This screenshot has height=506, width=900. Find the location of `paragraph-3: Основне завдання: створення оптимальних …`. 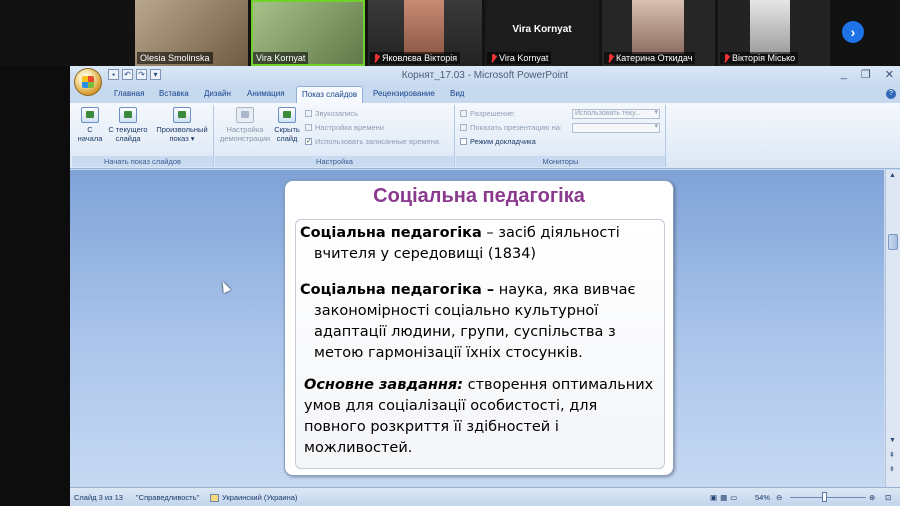

paragraph-3: Основне завдання: створення оптимальних … is located at coordinates (479, 416).